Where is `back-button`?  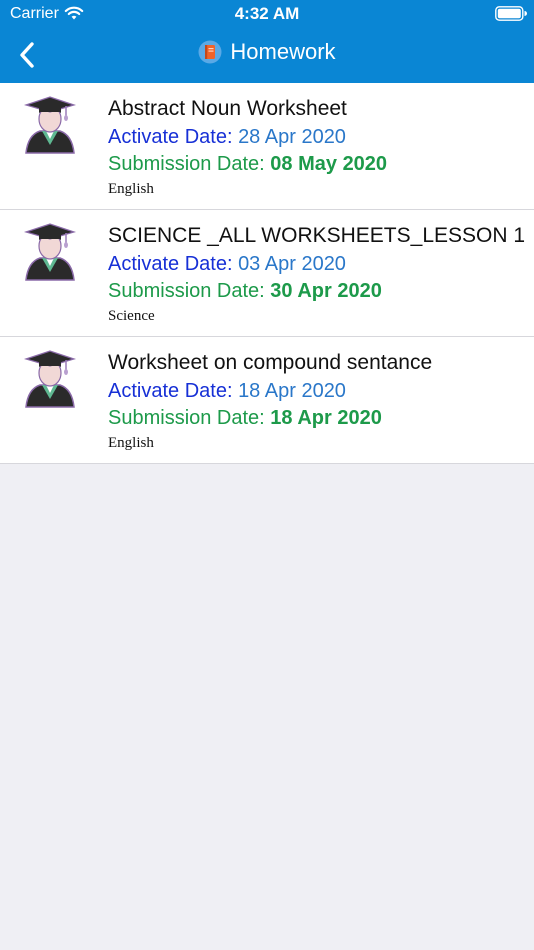
back-button is located at coordinates (27, 55).